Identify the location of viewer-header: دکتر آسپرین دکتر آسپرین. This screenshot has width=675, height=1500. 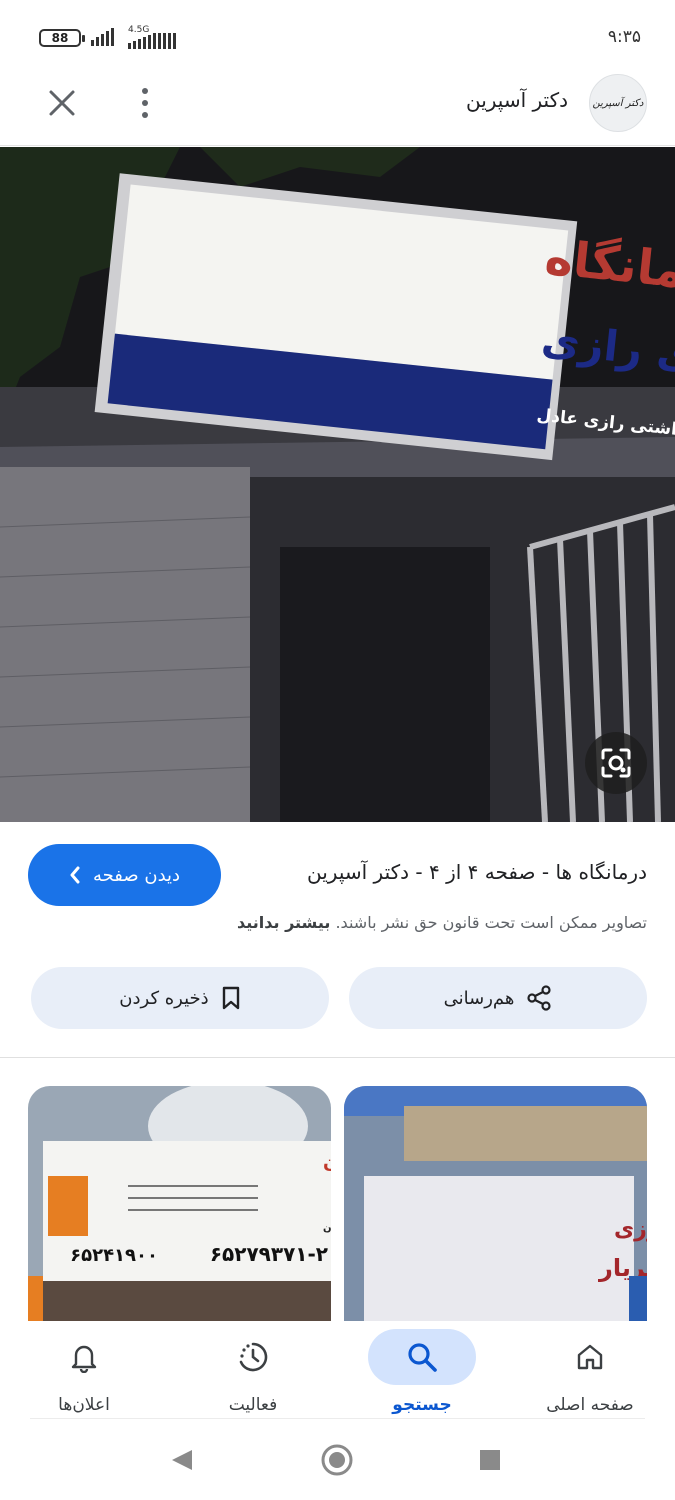
(337, 109).